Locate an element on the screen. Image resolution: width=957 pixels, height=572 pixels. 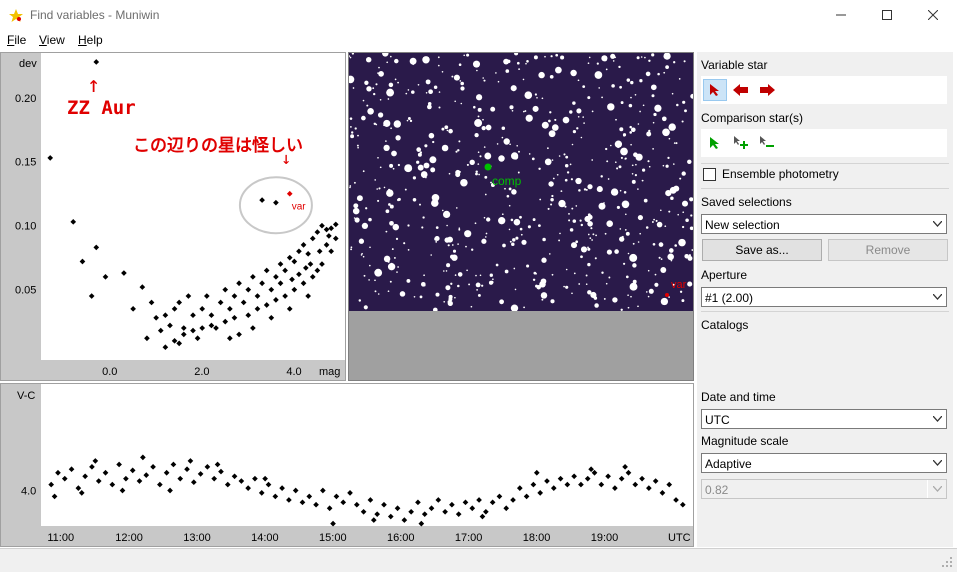
comp-star-marker is located at coordinates (488, 167).